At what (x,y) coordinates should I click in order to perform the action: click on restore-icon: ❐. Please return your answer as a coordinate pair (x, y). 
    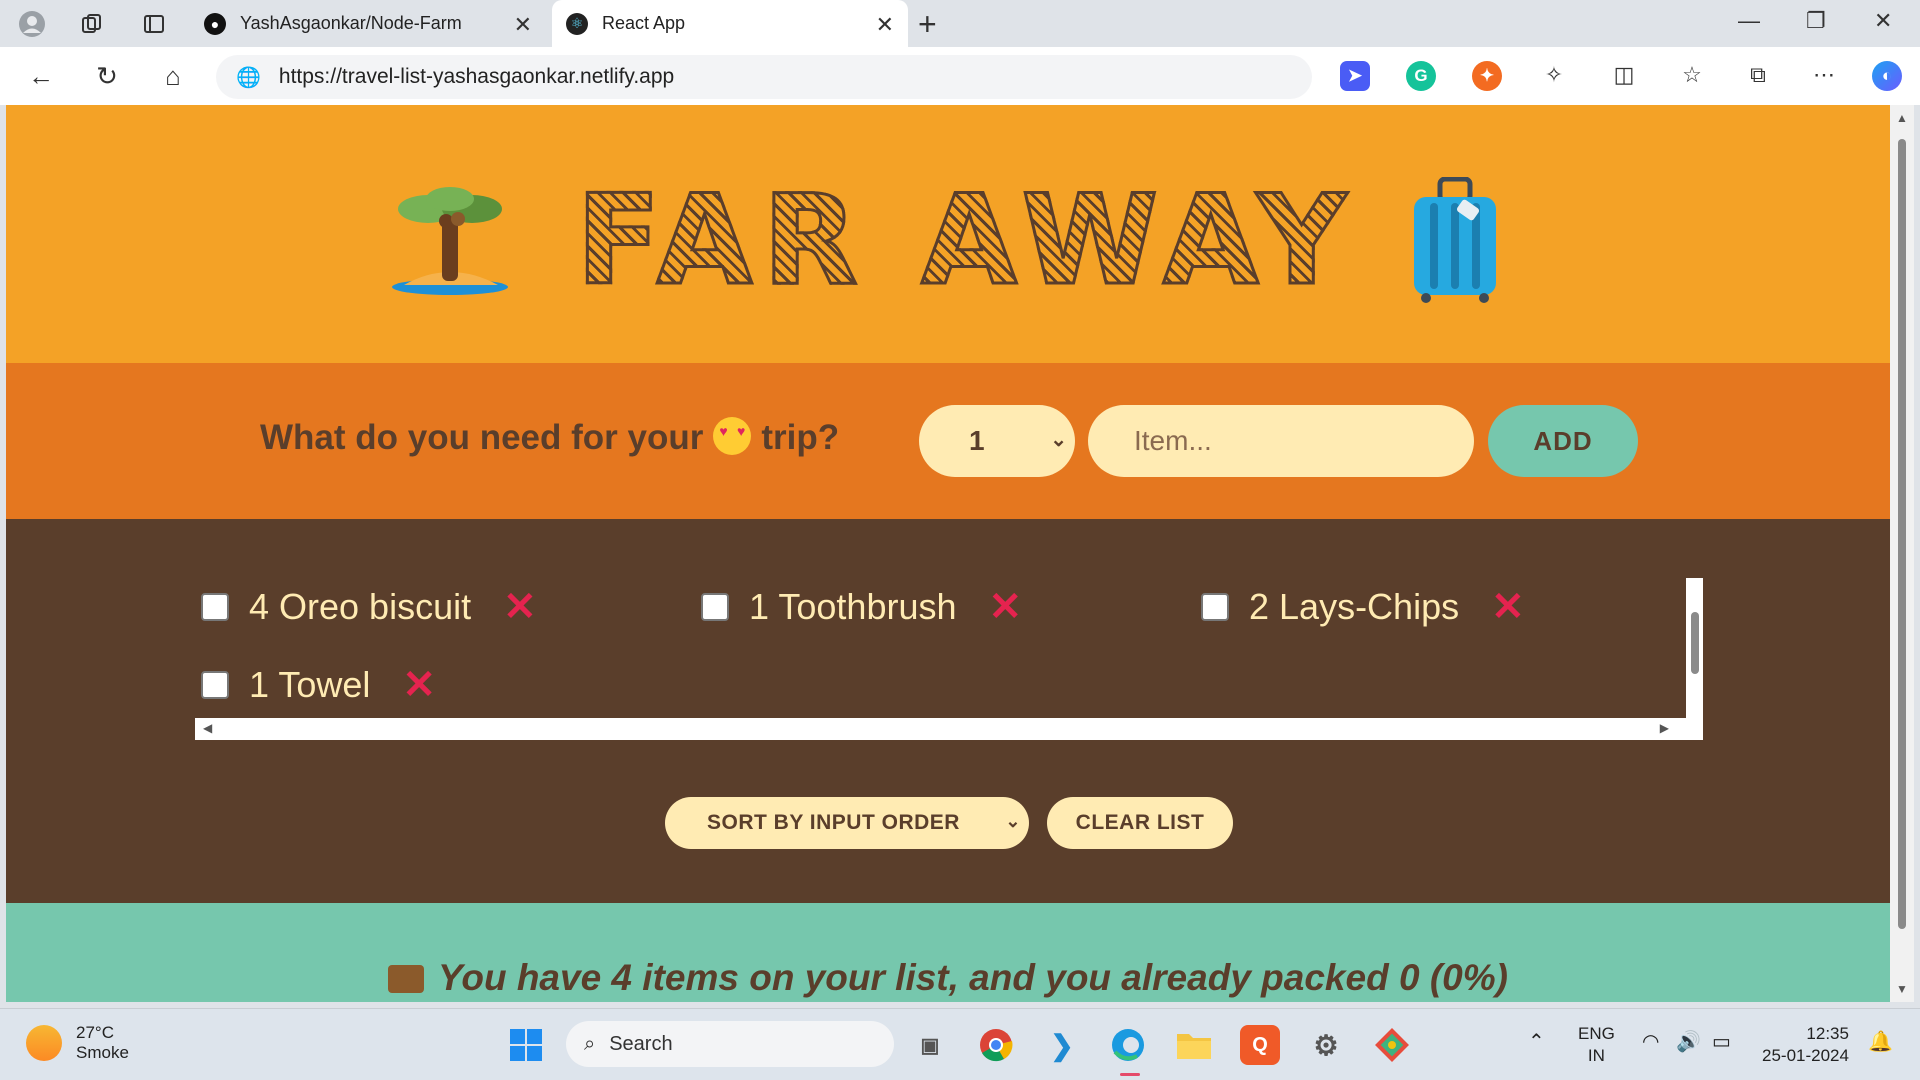
    Looking at the image, I should click on (1816, 21).